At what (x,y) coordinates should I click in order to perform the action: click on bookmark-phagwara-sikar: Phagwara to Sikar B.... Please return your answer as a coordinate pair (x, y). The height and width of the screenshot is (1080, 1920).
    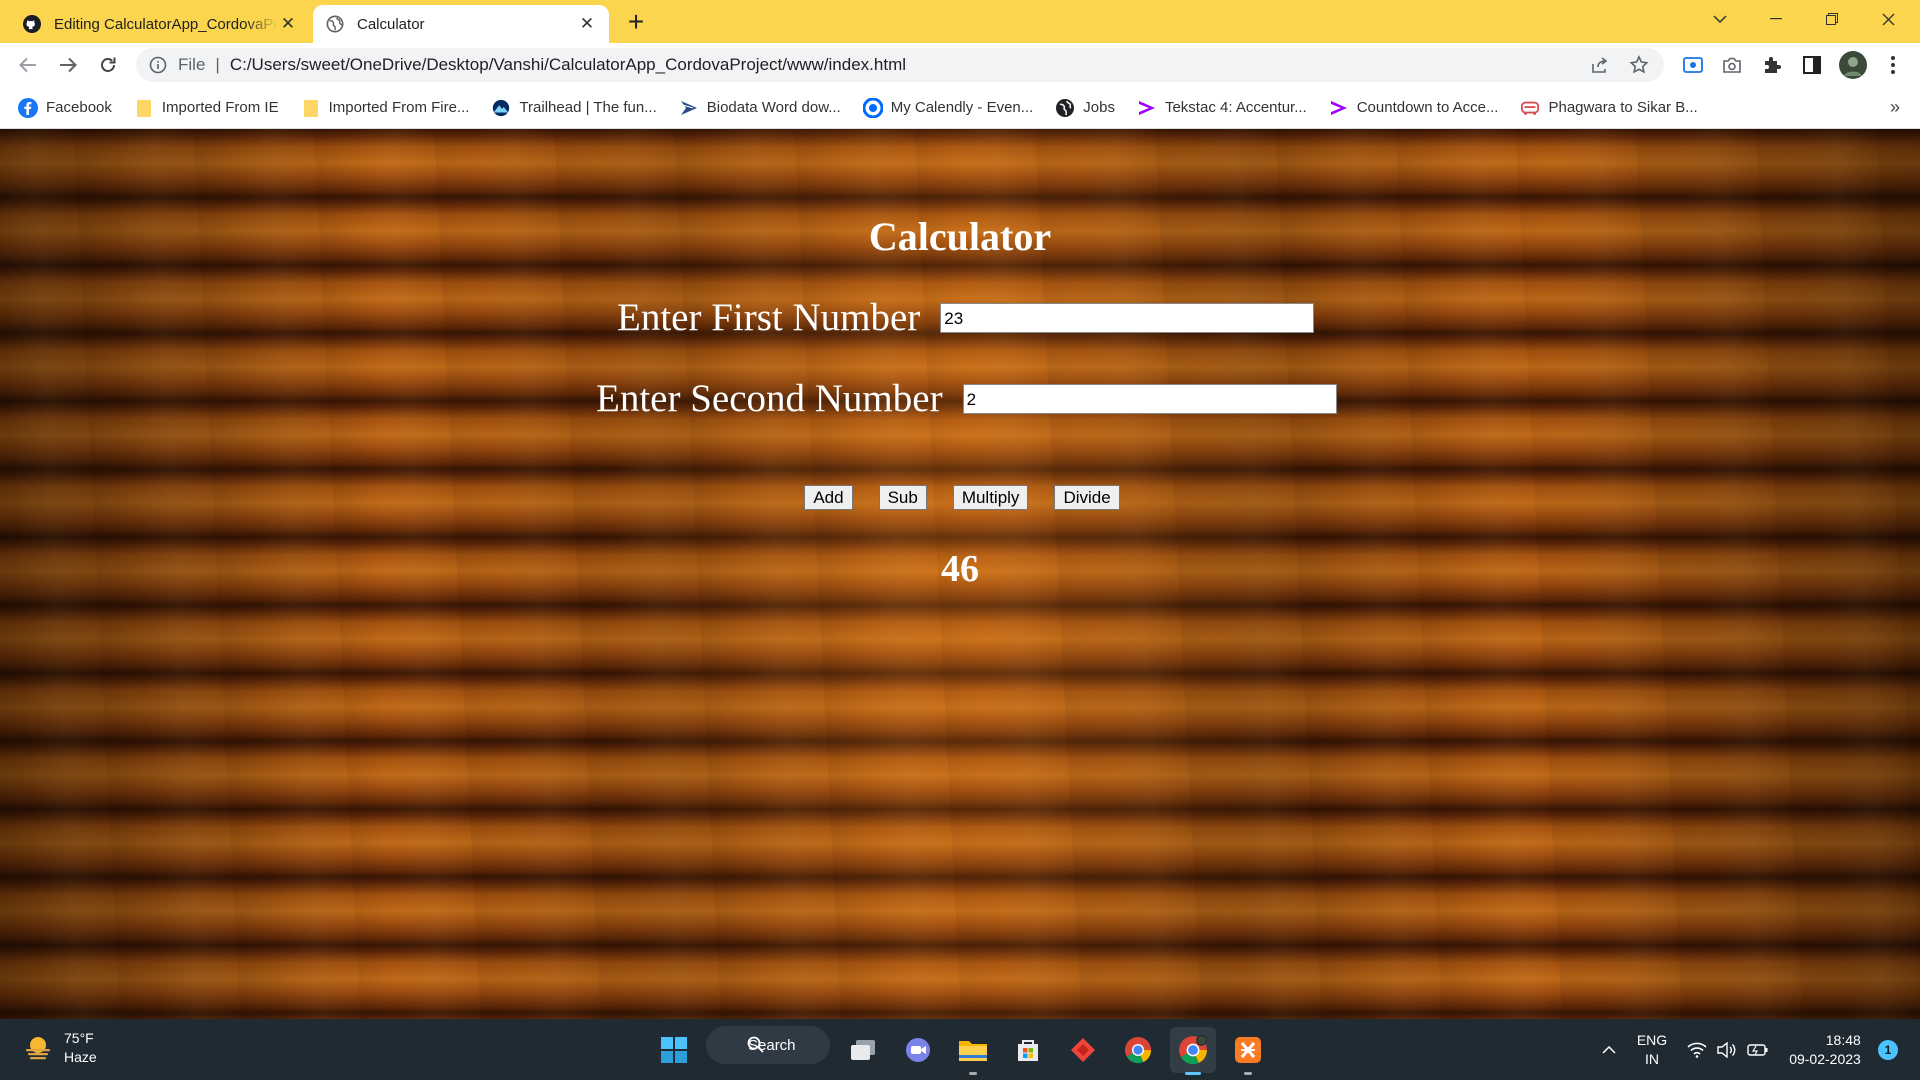
    Looking at the image, I should click on (1609, 108).